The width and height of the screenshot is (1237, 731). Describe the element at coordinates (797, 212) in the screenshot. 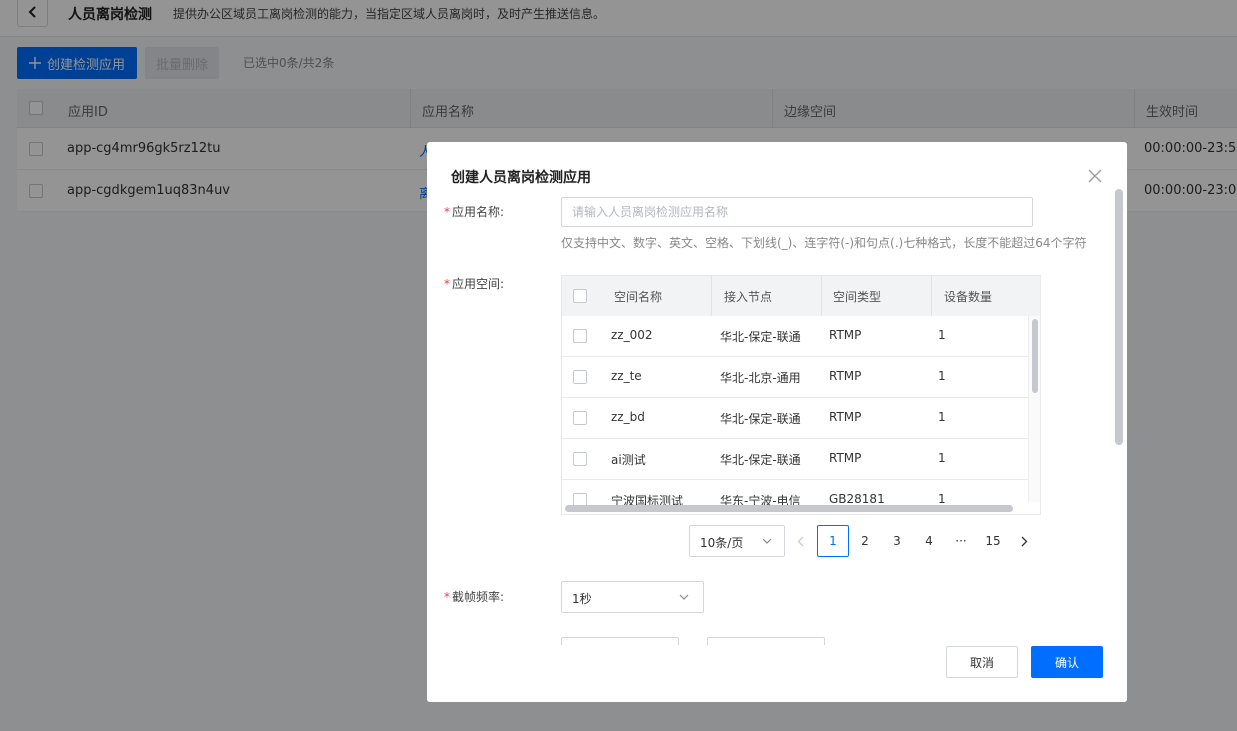

I see `app-name-input` at that location.